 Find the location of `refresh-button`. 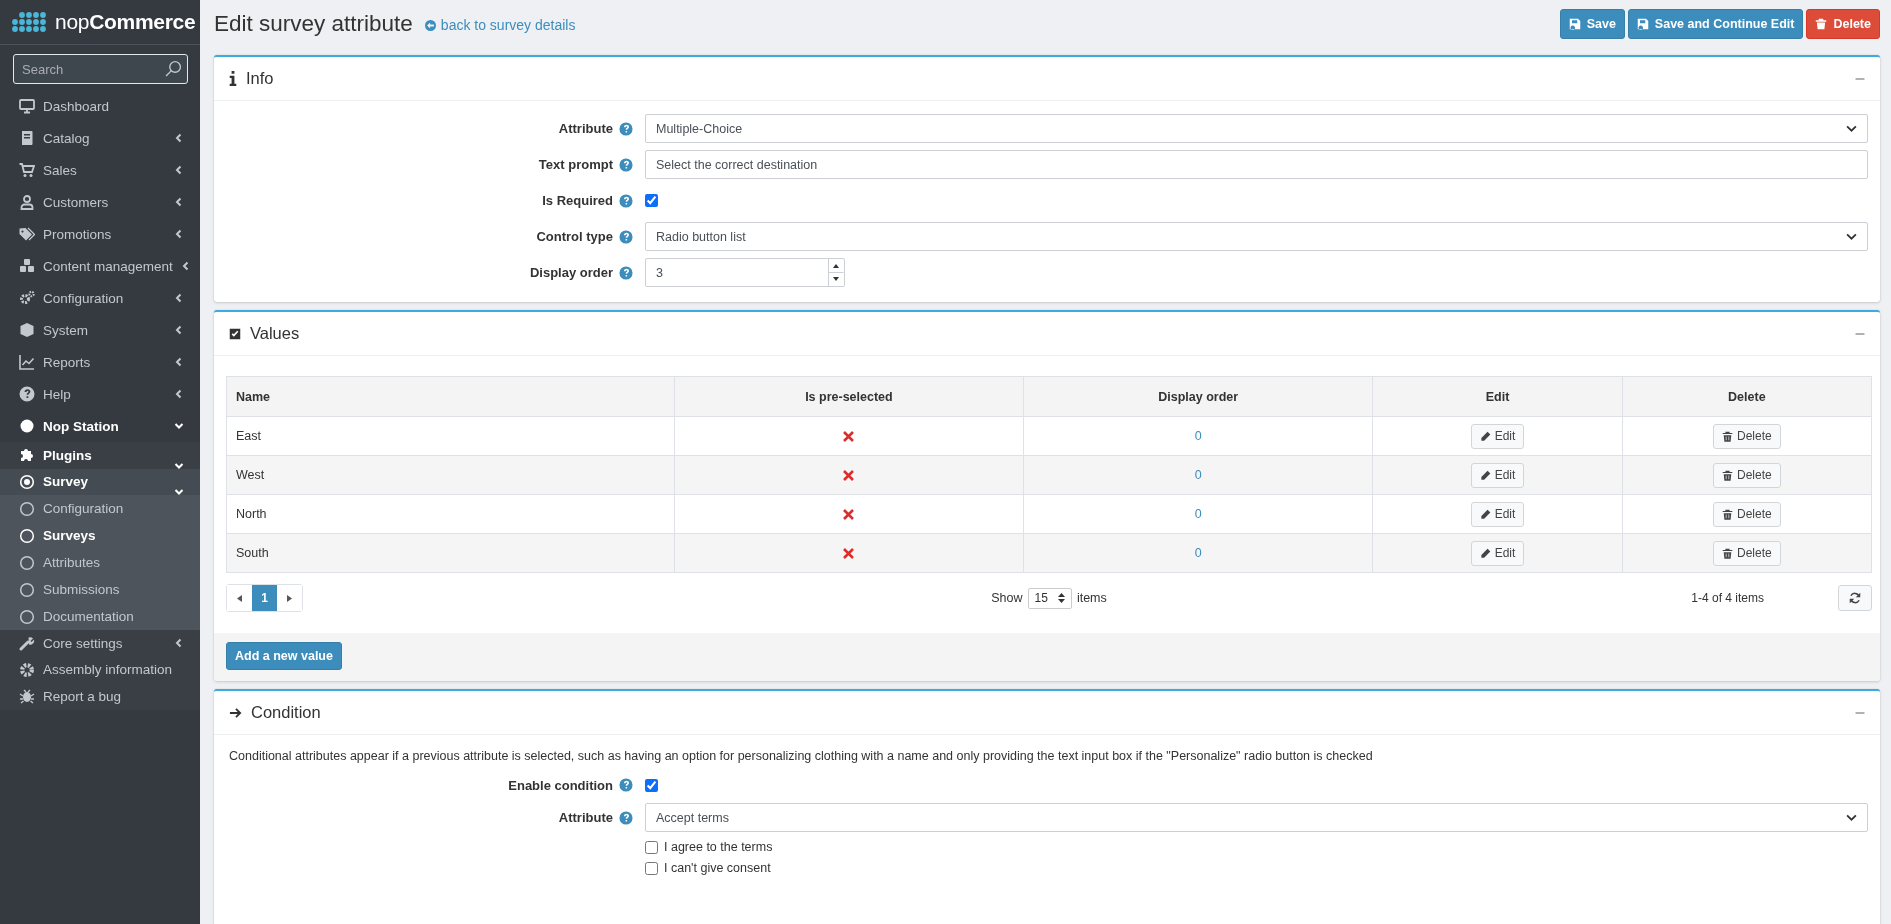

refresh-button is located at coordinates (1855, 598).